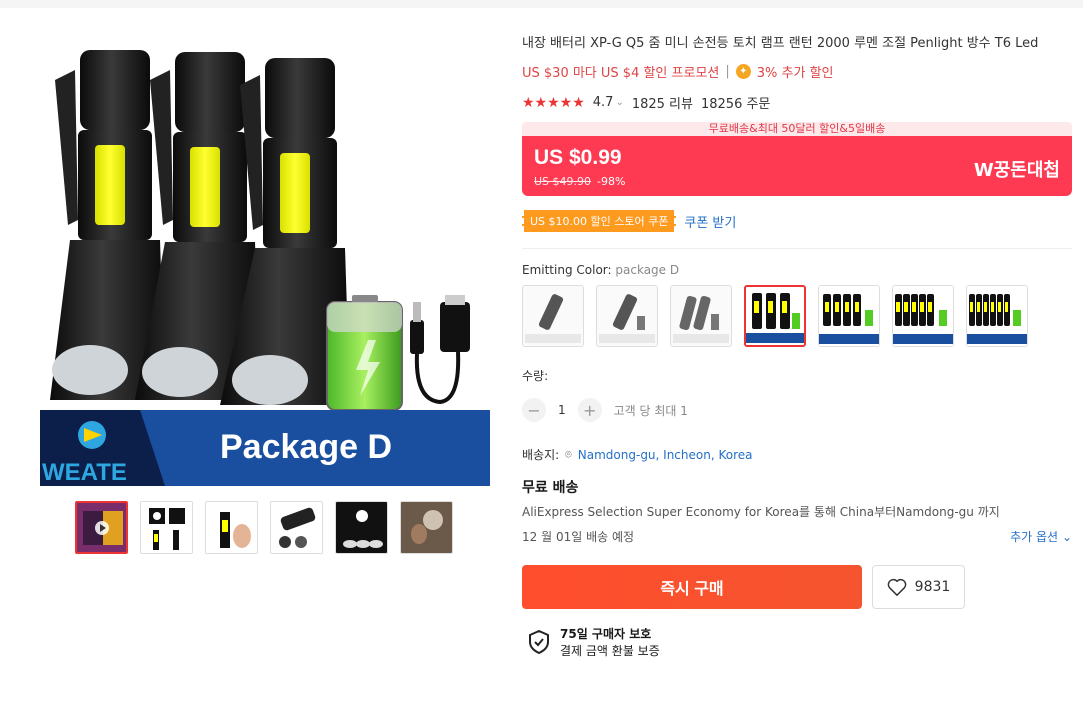  What do you see at coordinates (550, 488) in the screenshot?
I see `free-shipping-title: 무료 배송` at bounding box center [550, 488].